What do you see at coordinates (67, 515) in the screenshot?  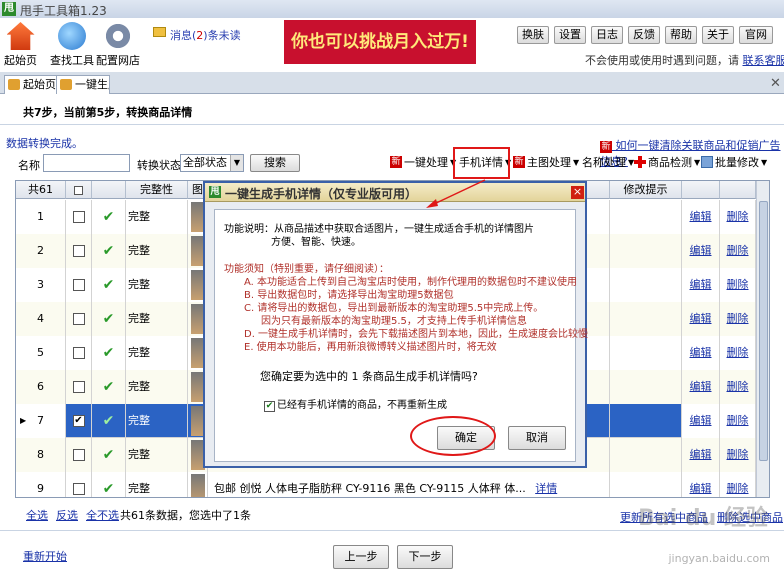 I see `invert-selection-link: 反选` at bounding box center [67, 515].